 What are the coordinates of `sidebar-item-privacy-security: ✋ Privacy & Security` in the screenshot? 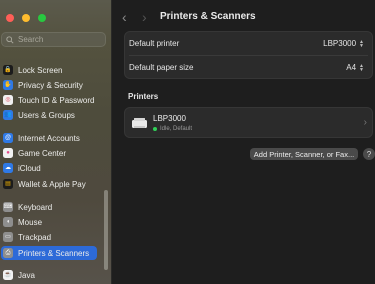 It's located at (49, 85).